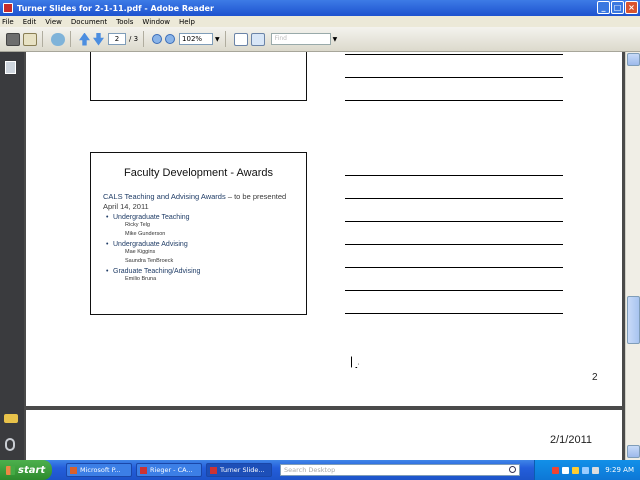 The image size is (640, 480). I want to click on fit-page-button, so click(240, 39).